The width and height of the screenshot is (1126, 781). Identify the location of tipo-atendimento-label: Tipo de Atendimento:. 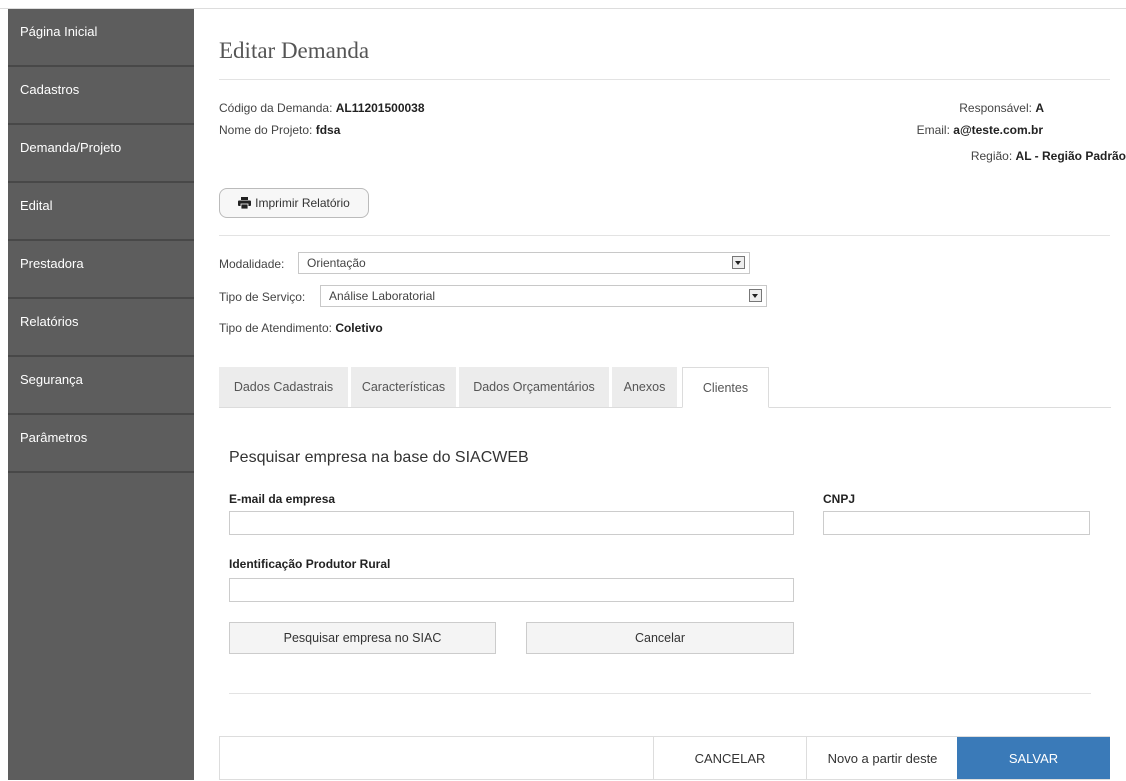
(275, 328).